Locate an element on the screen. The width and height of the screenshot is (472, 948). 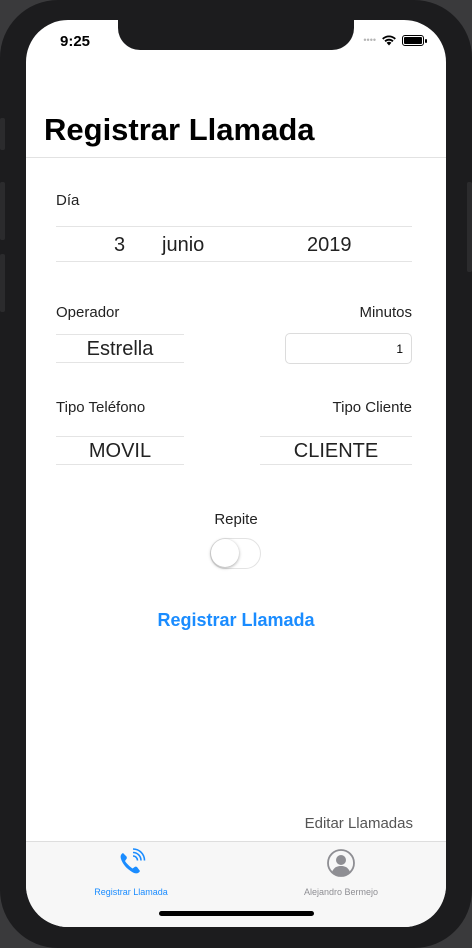
picker-bottom-line is located at coordinates (234, 261).